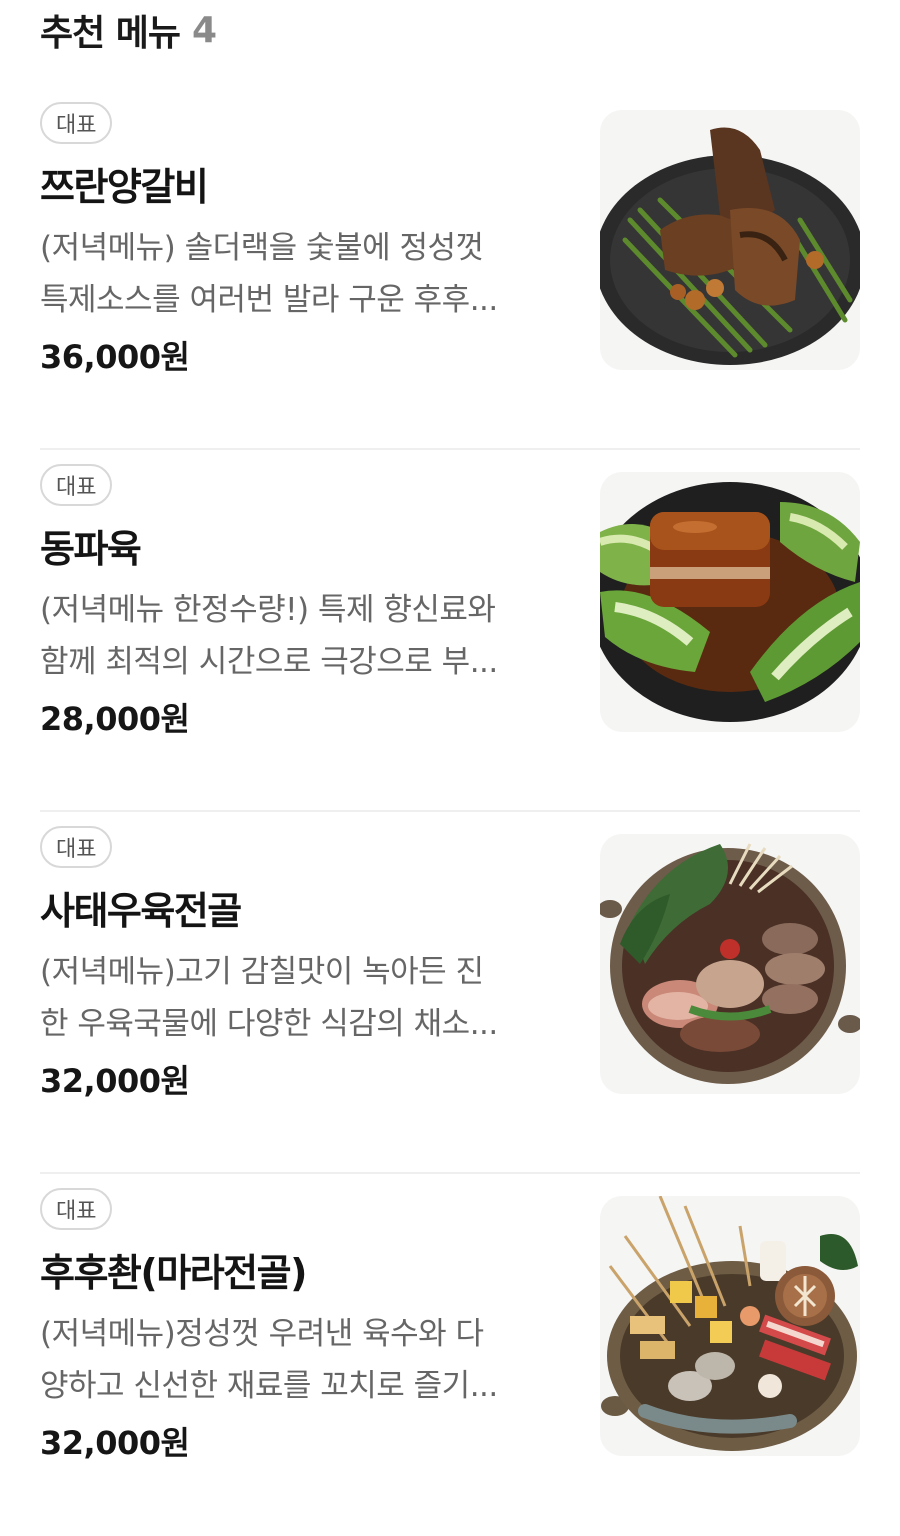 This screenshot has width=900, height=1536. Describe the element at coordinates (262, 1334) in the screenshot. I see `description-line: (저녁메뉴)정성껏 우려낸 육수와 다` at that location.